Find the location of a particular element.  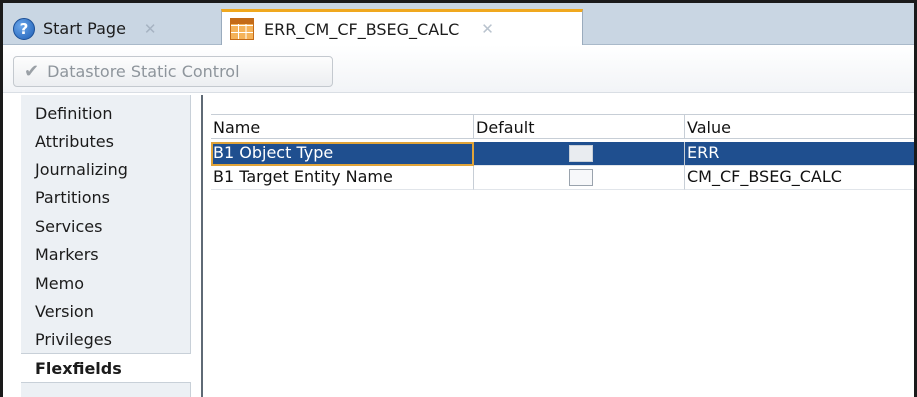

sidebar-item-services: Services is located at coordinates (68, 227).